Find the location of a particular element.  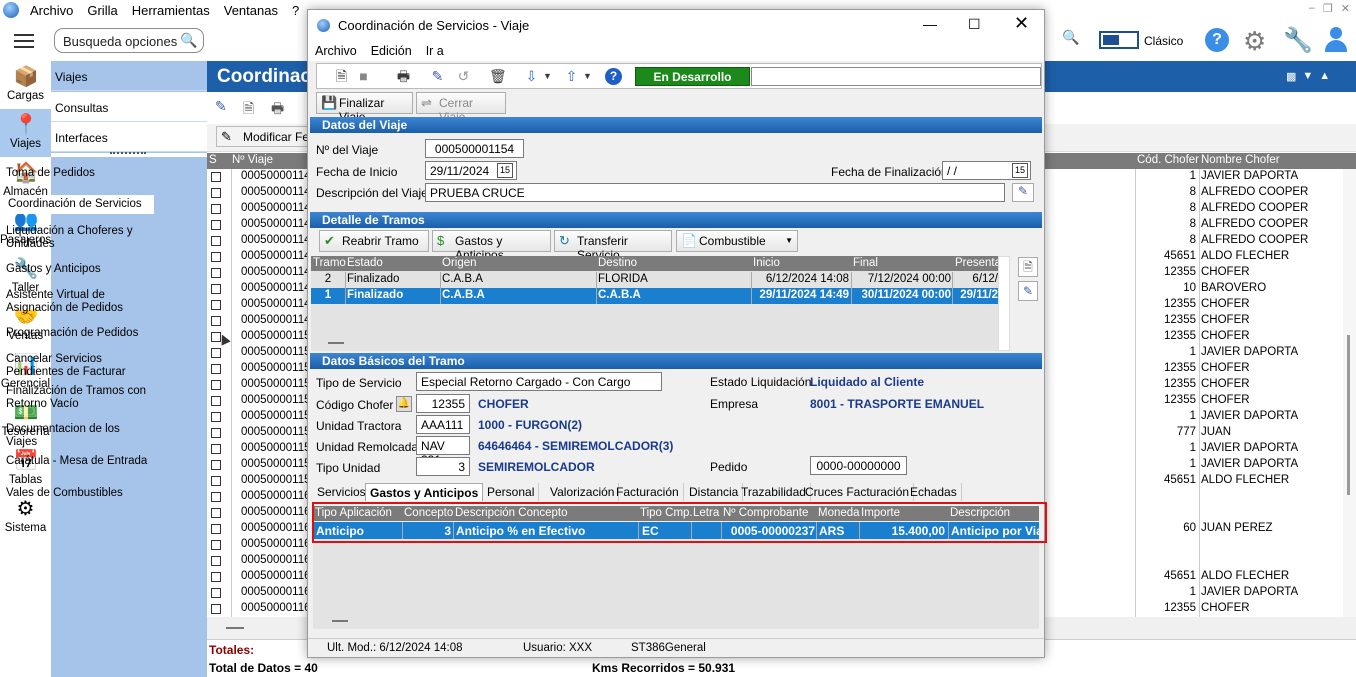

submenu-interfaces: Interfaces is located at coordinates (129, 137).